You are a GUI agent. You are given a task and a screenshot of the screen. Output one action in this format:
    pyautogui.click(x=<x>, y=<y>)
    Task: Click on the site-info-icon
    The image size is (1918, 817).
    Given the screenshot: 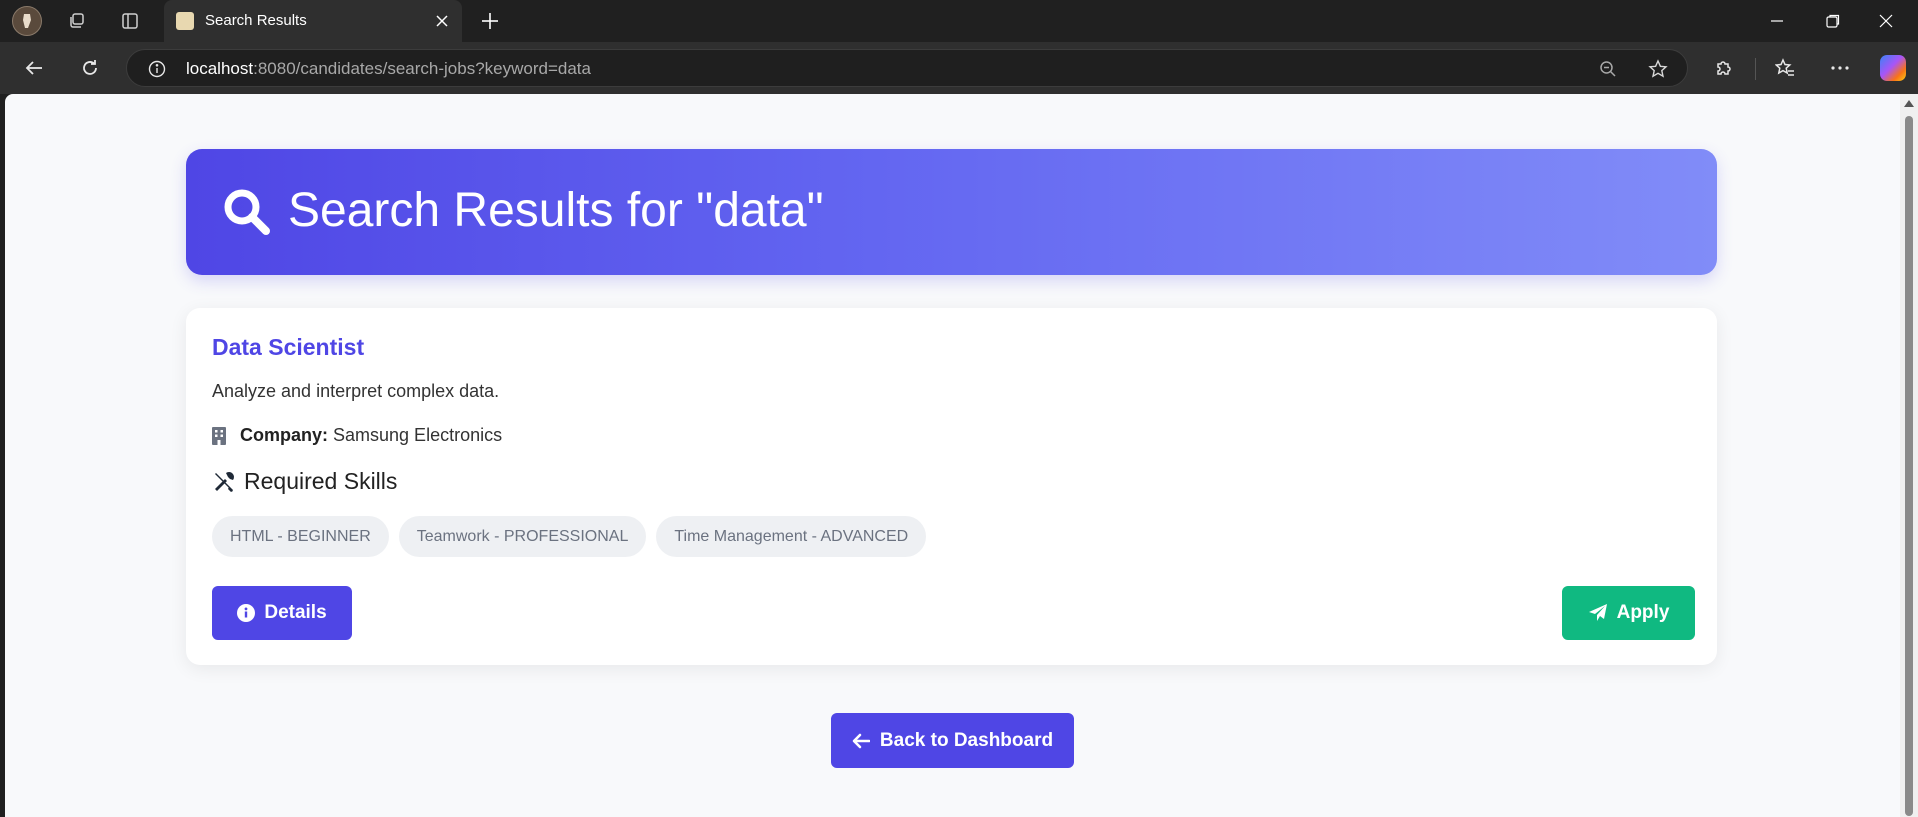 What is the action you would take?
    pyautogui.click(x=157, y=69)
    